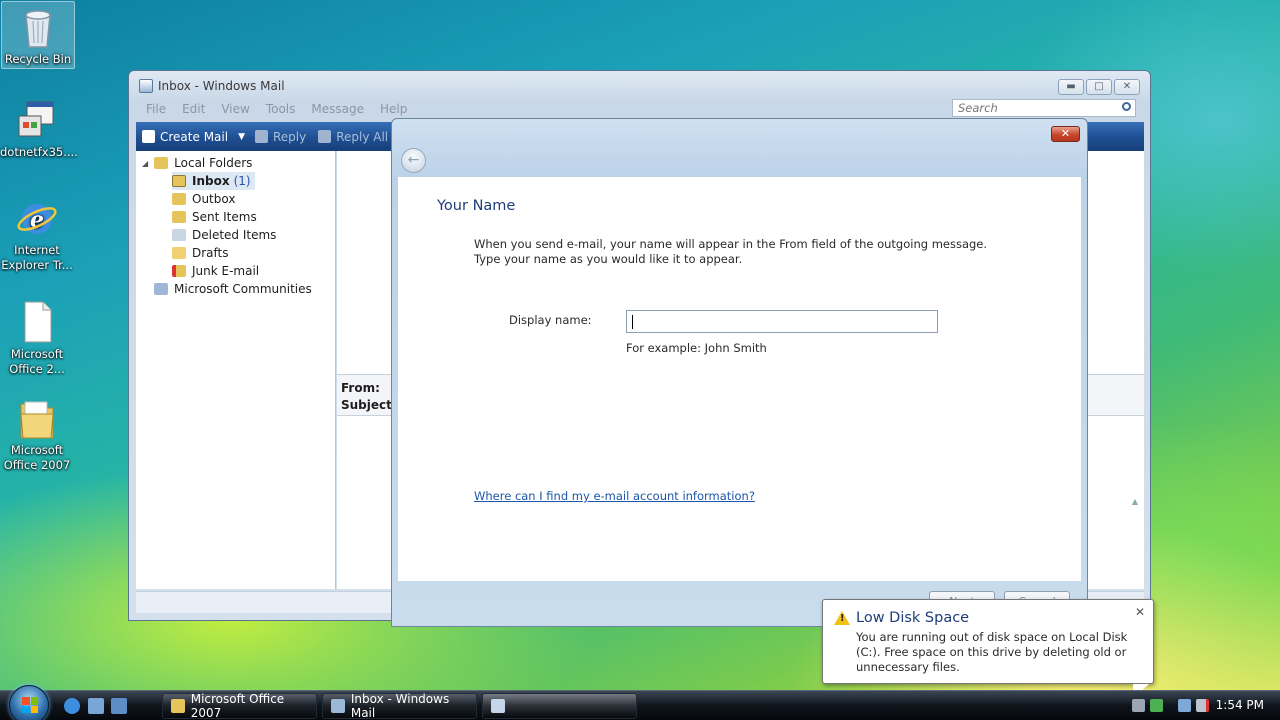 This screenshot has width=1280, height=720. I want to click on reply-all-icon, so click(325, 136).